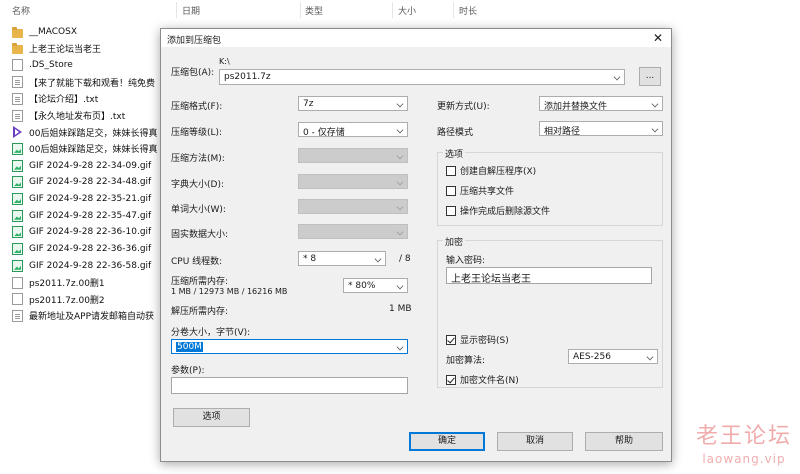 The height and width of the screenshot is (474, 800). Describe the element at coordinates (189, 347) in the screenshot. I see `split-size-value: 500M` at that location.